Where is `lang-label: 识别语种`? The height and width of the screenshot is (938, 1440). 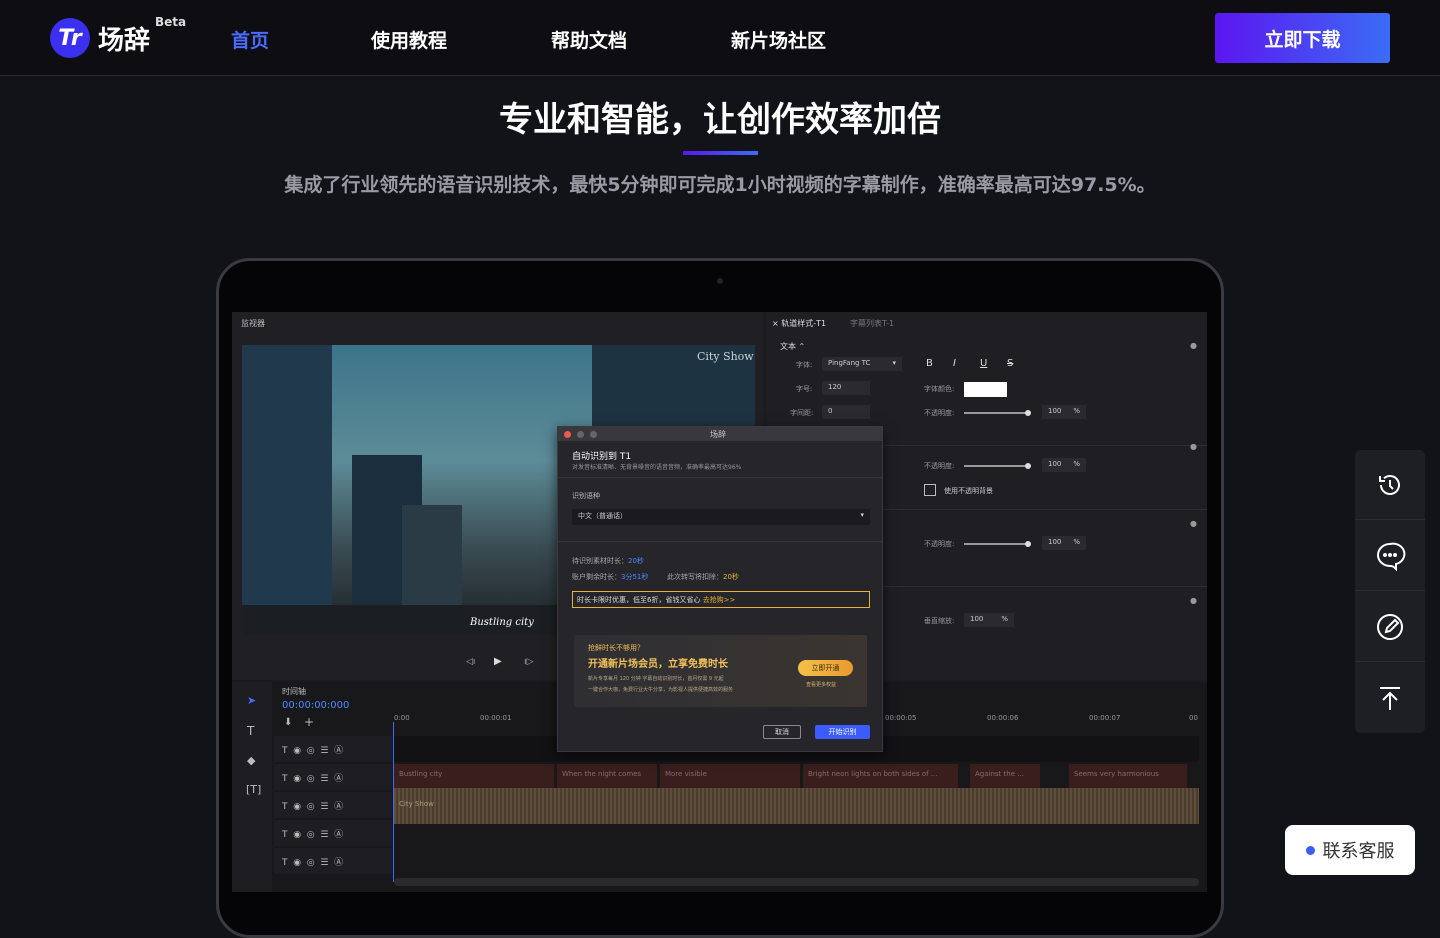 lang-label: 识别语种 is located at coordinates (586, 496).